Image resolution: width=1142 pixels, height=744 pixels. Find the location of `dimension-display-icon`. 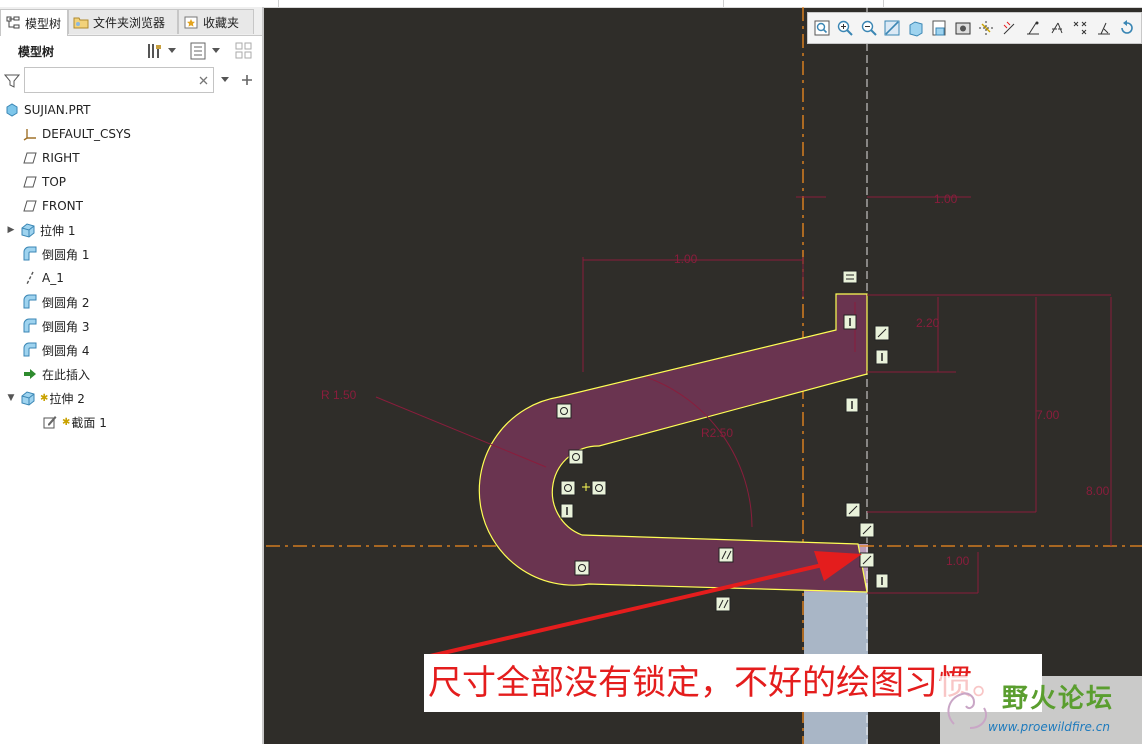

dimension-display-icon is located at coordinates (1010, 28).